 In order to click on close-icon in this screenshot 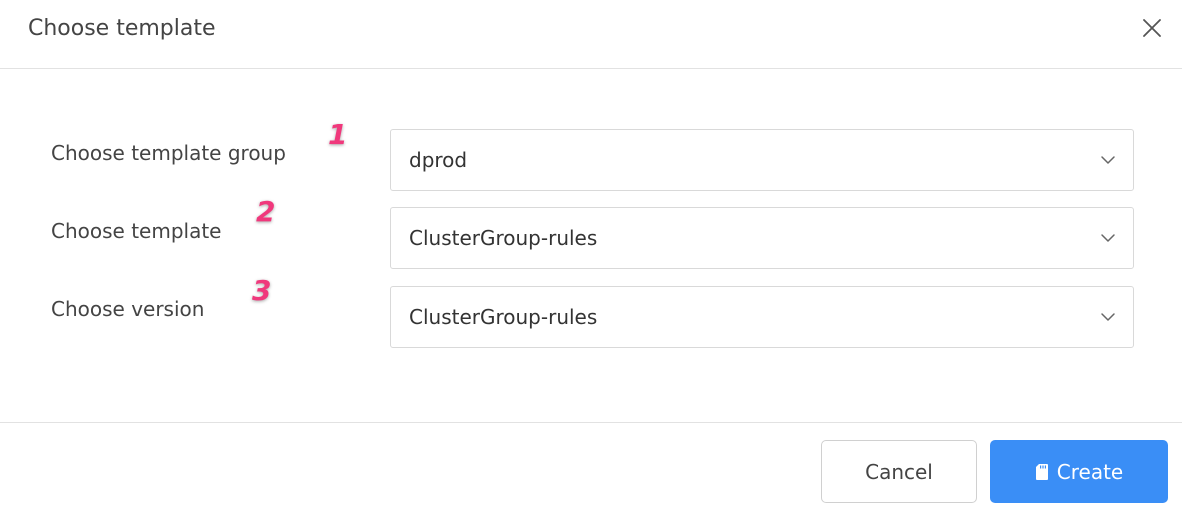, I will do `click(1152, 28)`.